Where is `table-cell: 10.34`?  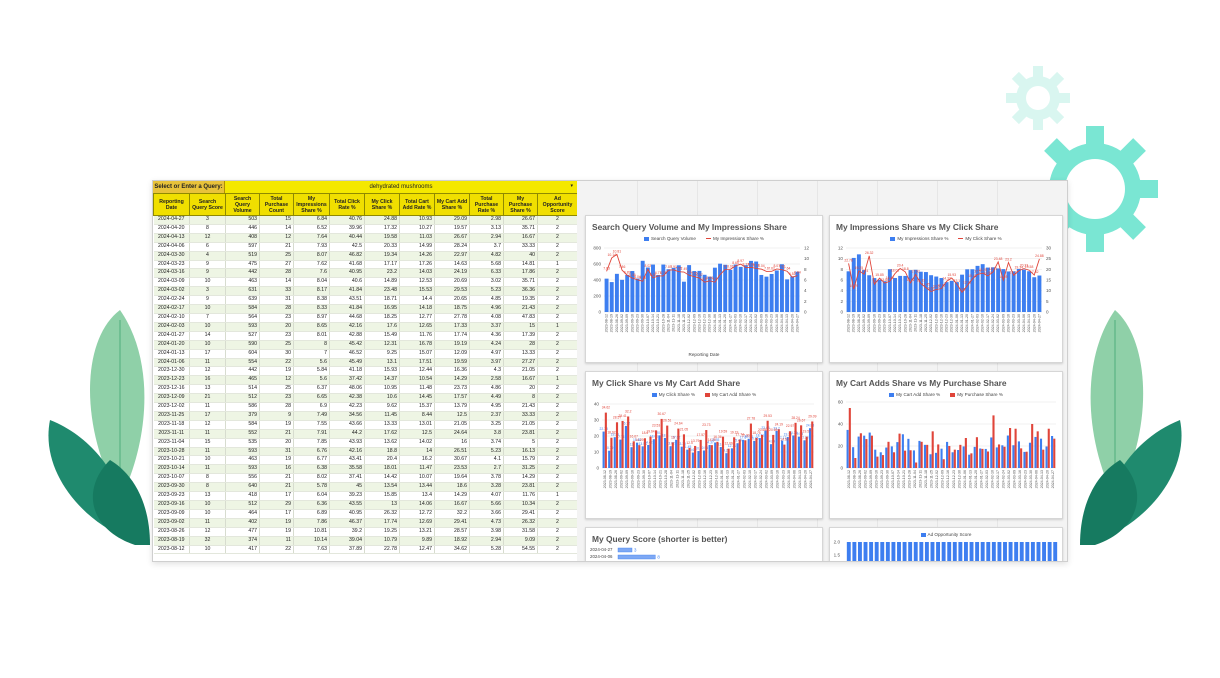 table-cell: 10.34 is located at coordinates (520, 505).